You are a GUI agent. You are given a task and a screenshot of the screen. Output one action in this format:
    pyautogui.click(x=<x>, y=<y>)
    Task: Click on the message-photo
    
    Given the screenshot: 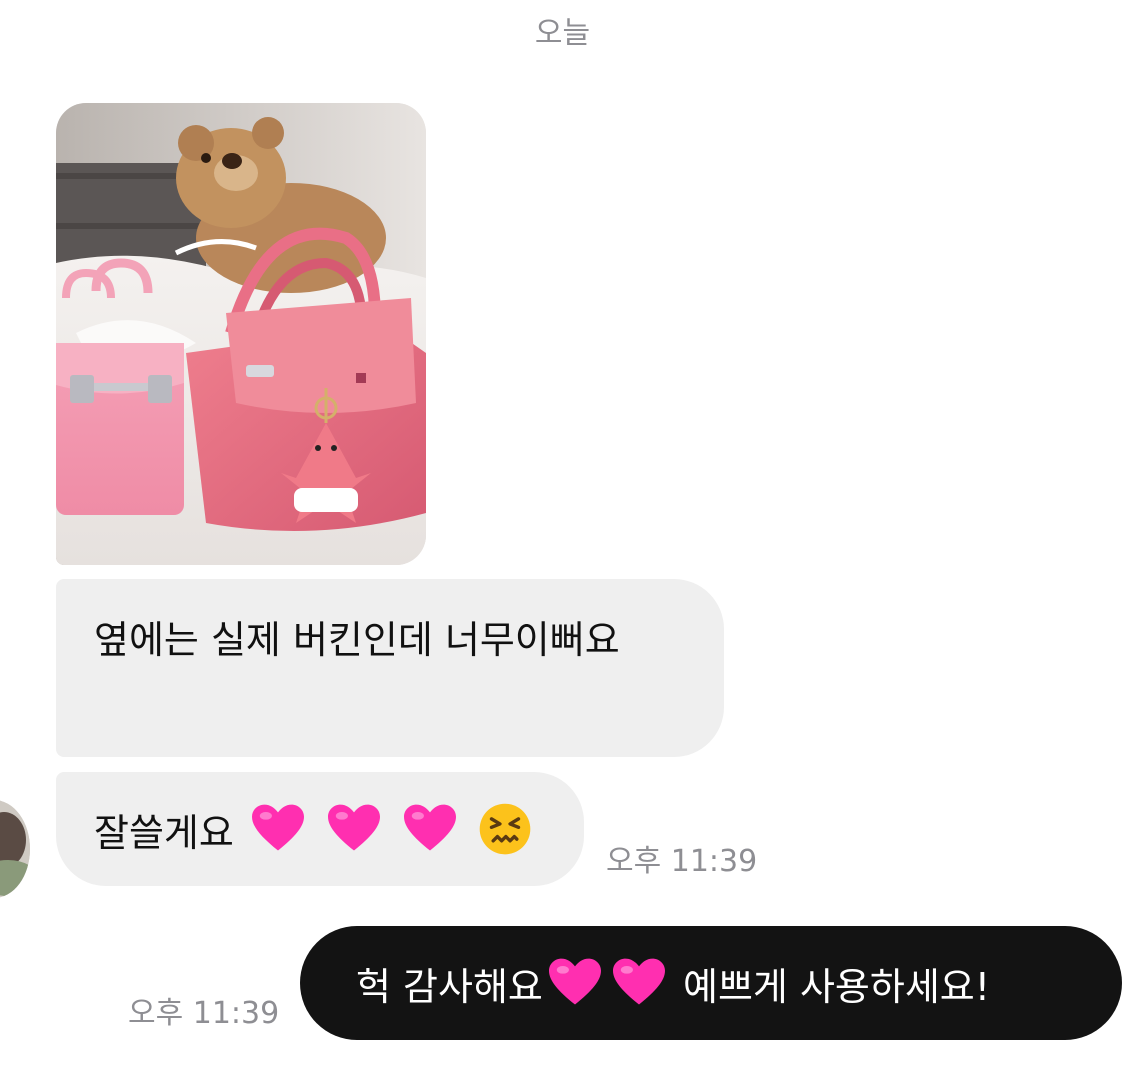 What is the action you would take?
    pyautogui.click(x=241, y=334)
    